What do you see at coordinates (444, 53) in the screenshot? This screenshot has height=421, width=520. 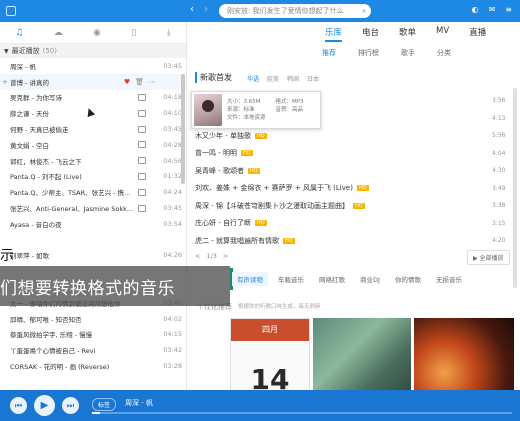 I see `sub-tab-4: 分类` at bounding box center [444, 53].